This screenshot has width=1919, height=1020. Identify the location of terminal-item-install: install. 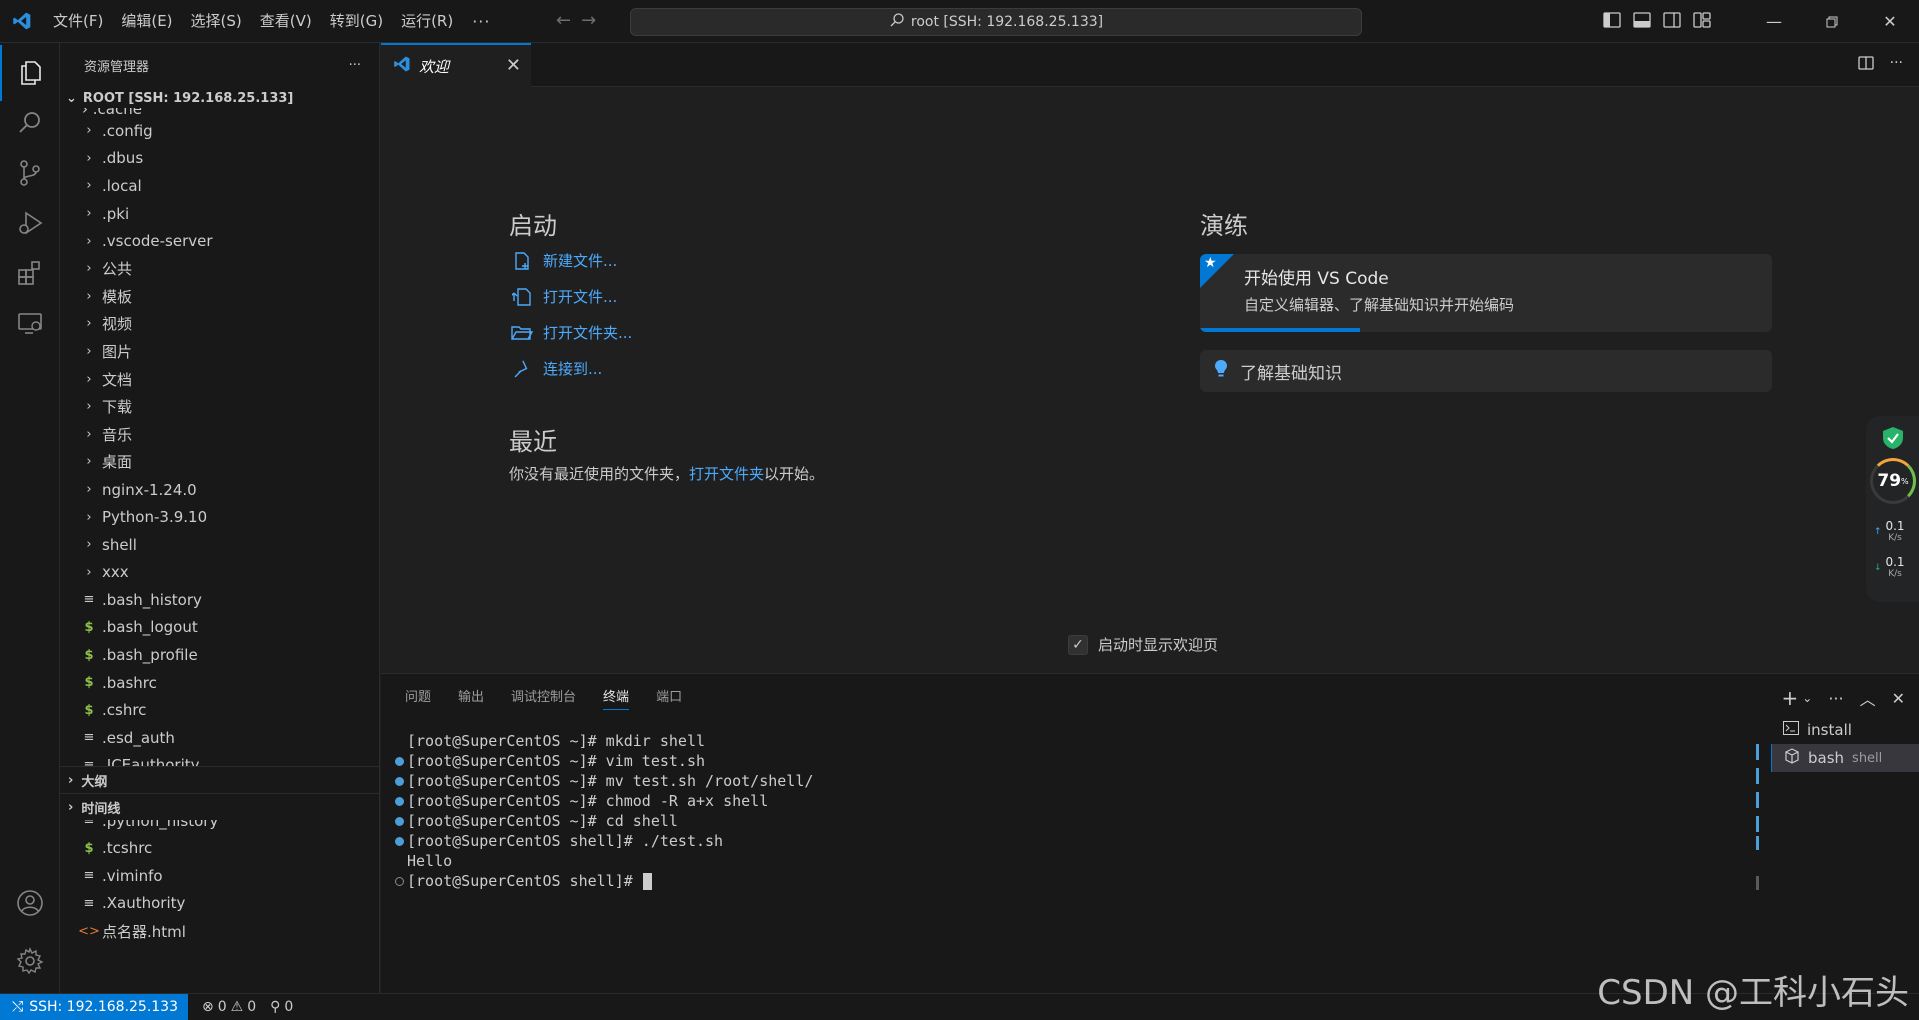
(1845, 730).